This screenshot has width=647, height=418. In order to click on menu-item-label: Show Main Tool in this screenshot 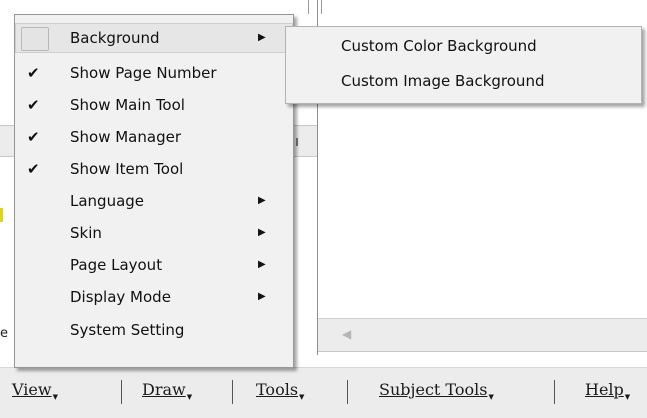, I will do `click(127, 105)`.